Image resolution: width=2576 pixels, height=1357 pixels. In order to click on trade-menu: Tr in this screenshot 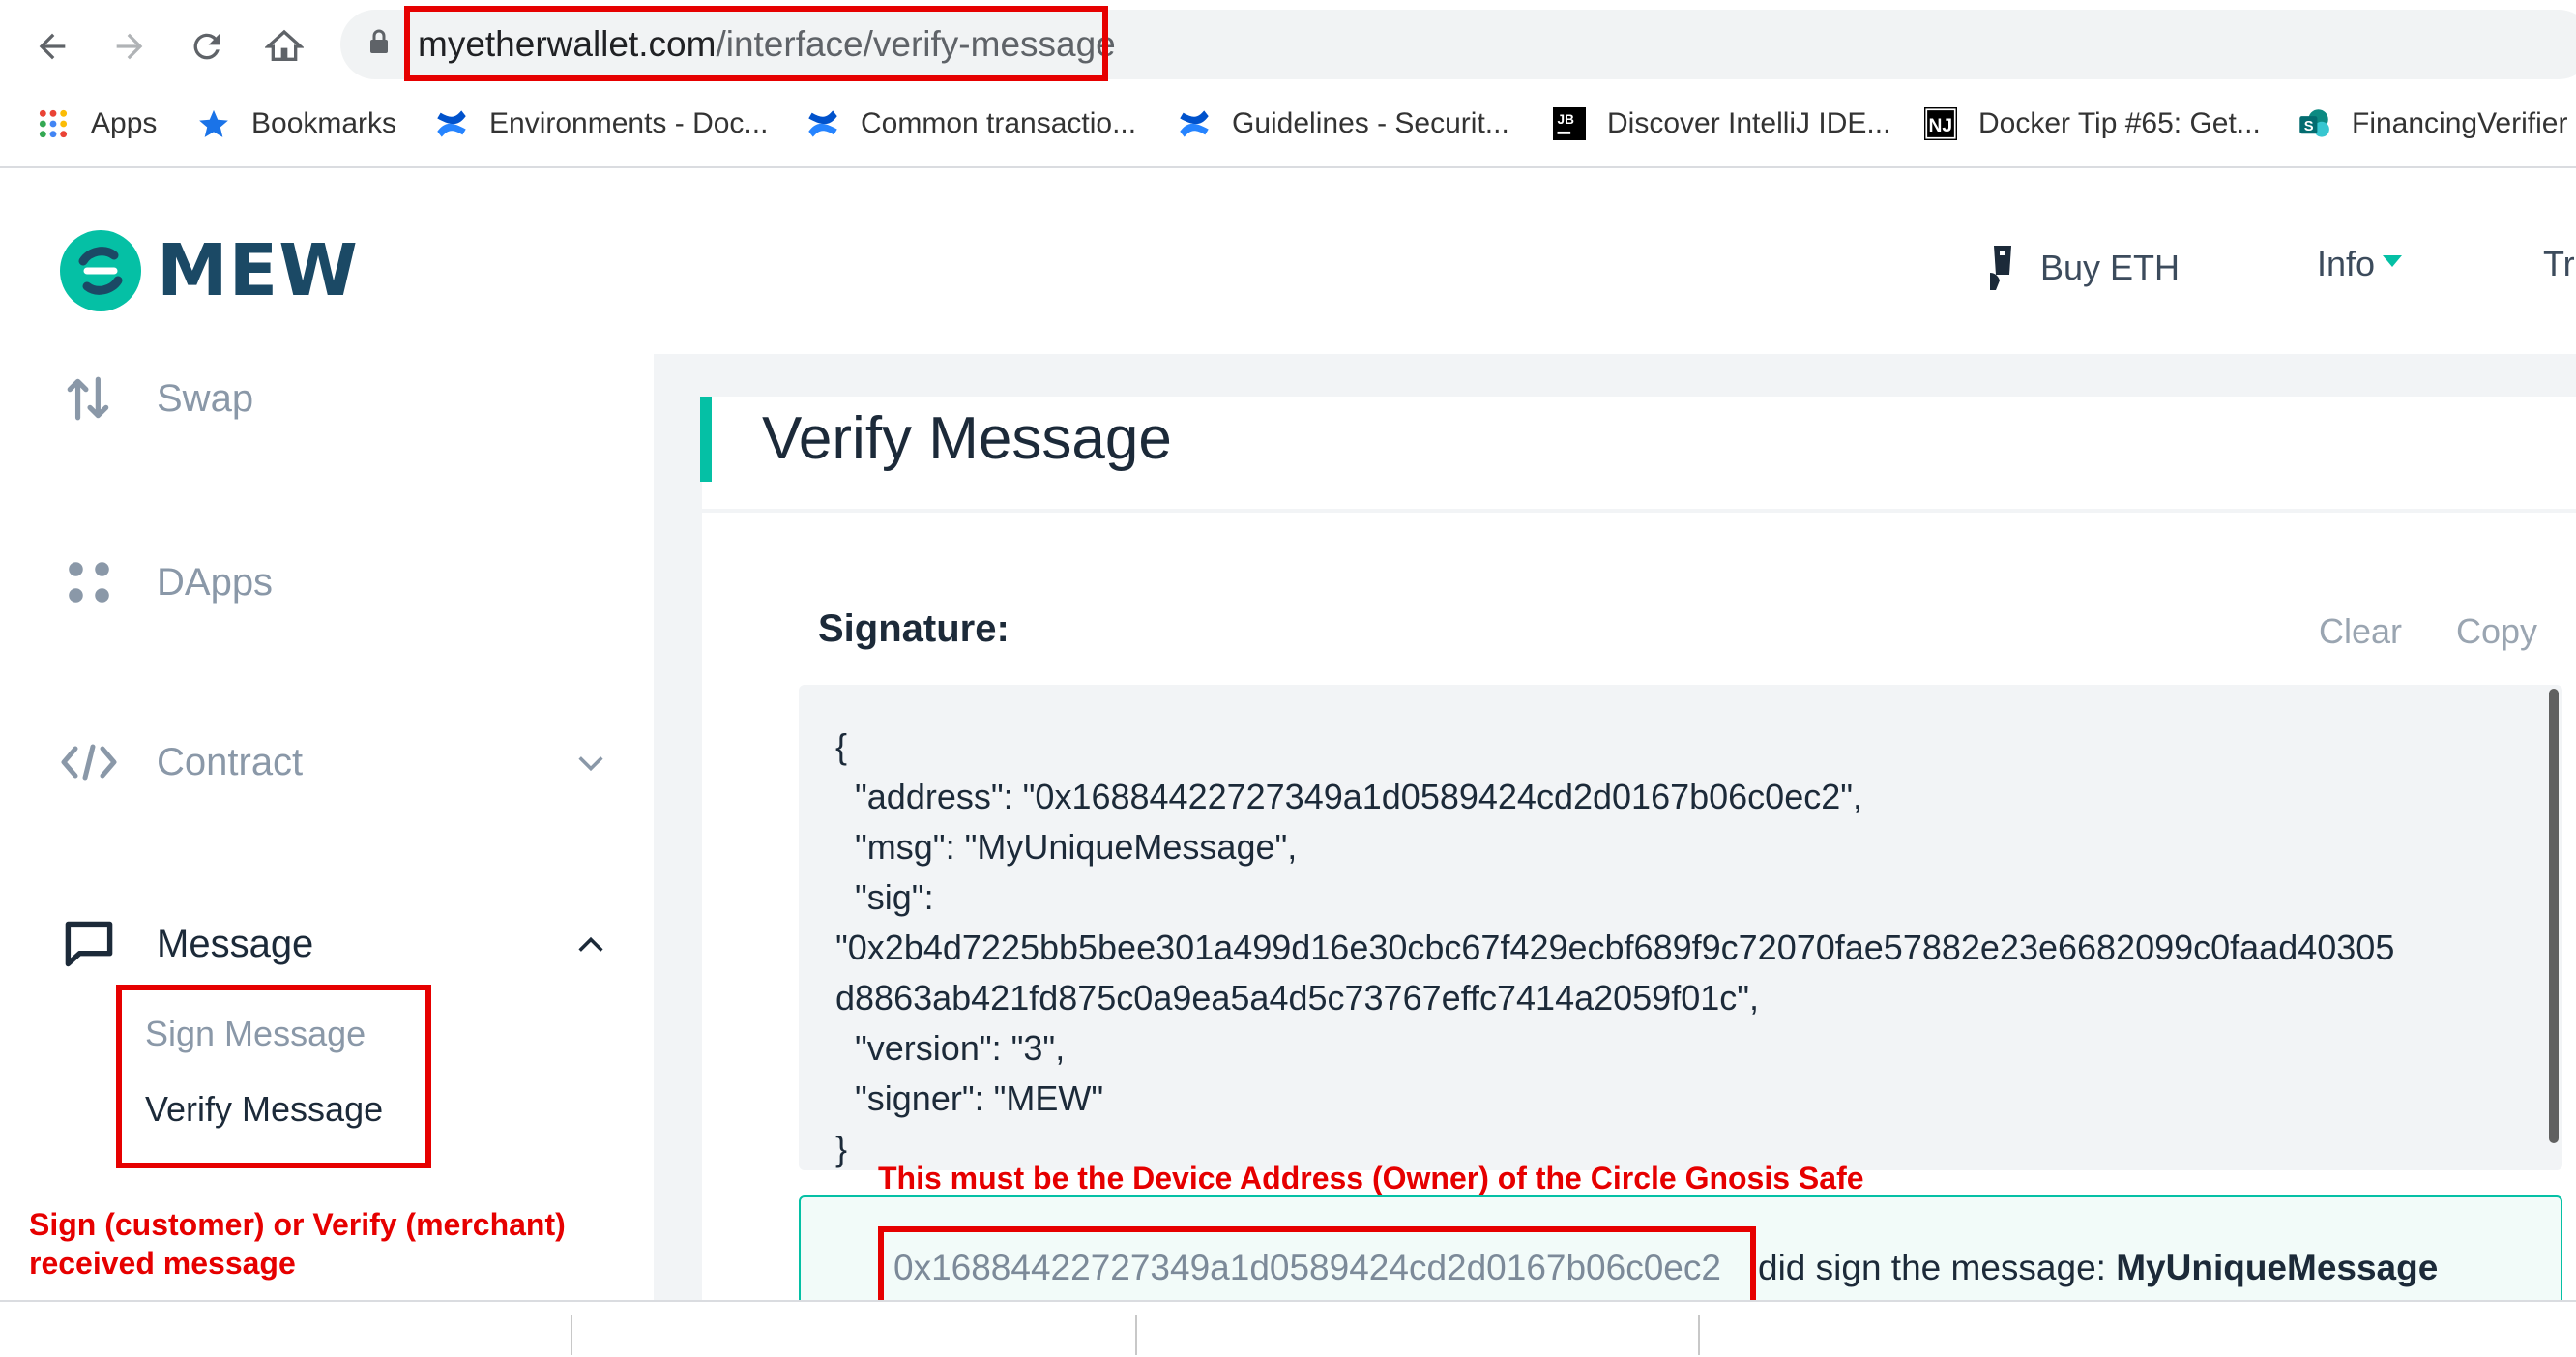, I will do `click(2559, 264)`.